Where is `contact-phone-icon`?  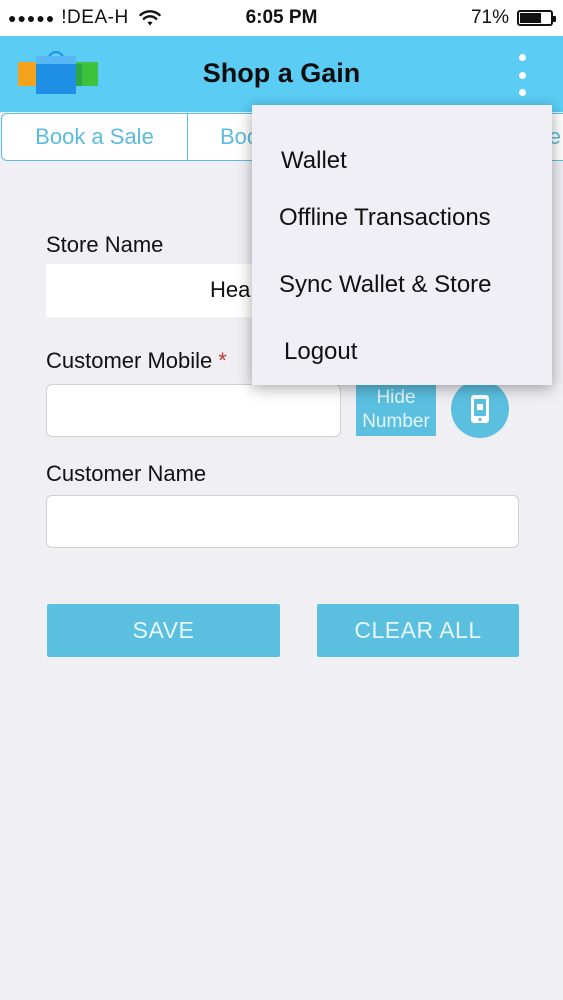
contact-phone-icon is located at coordinates (480, 409).